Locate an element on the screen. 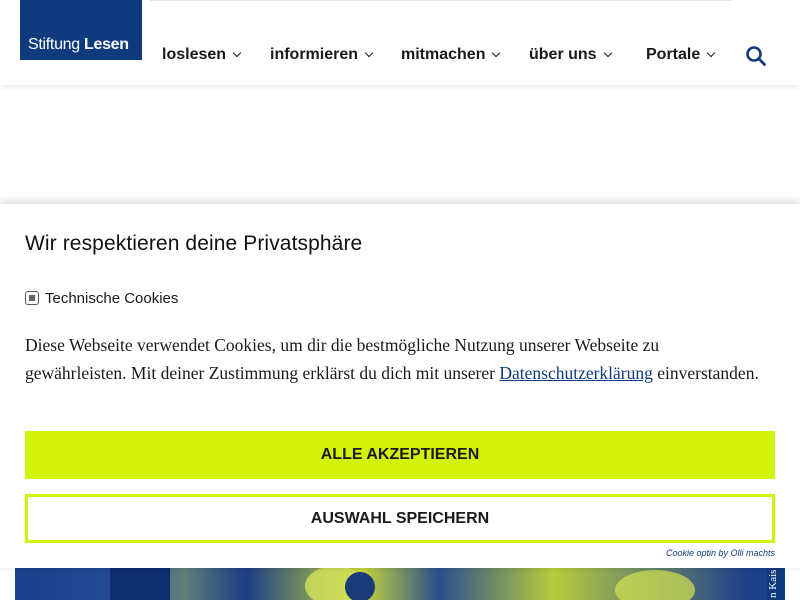  logo-text-stiftung: Stiftung is located at coordinates (54, 44).